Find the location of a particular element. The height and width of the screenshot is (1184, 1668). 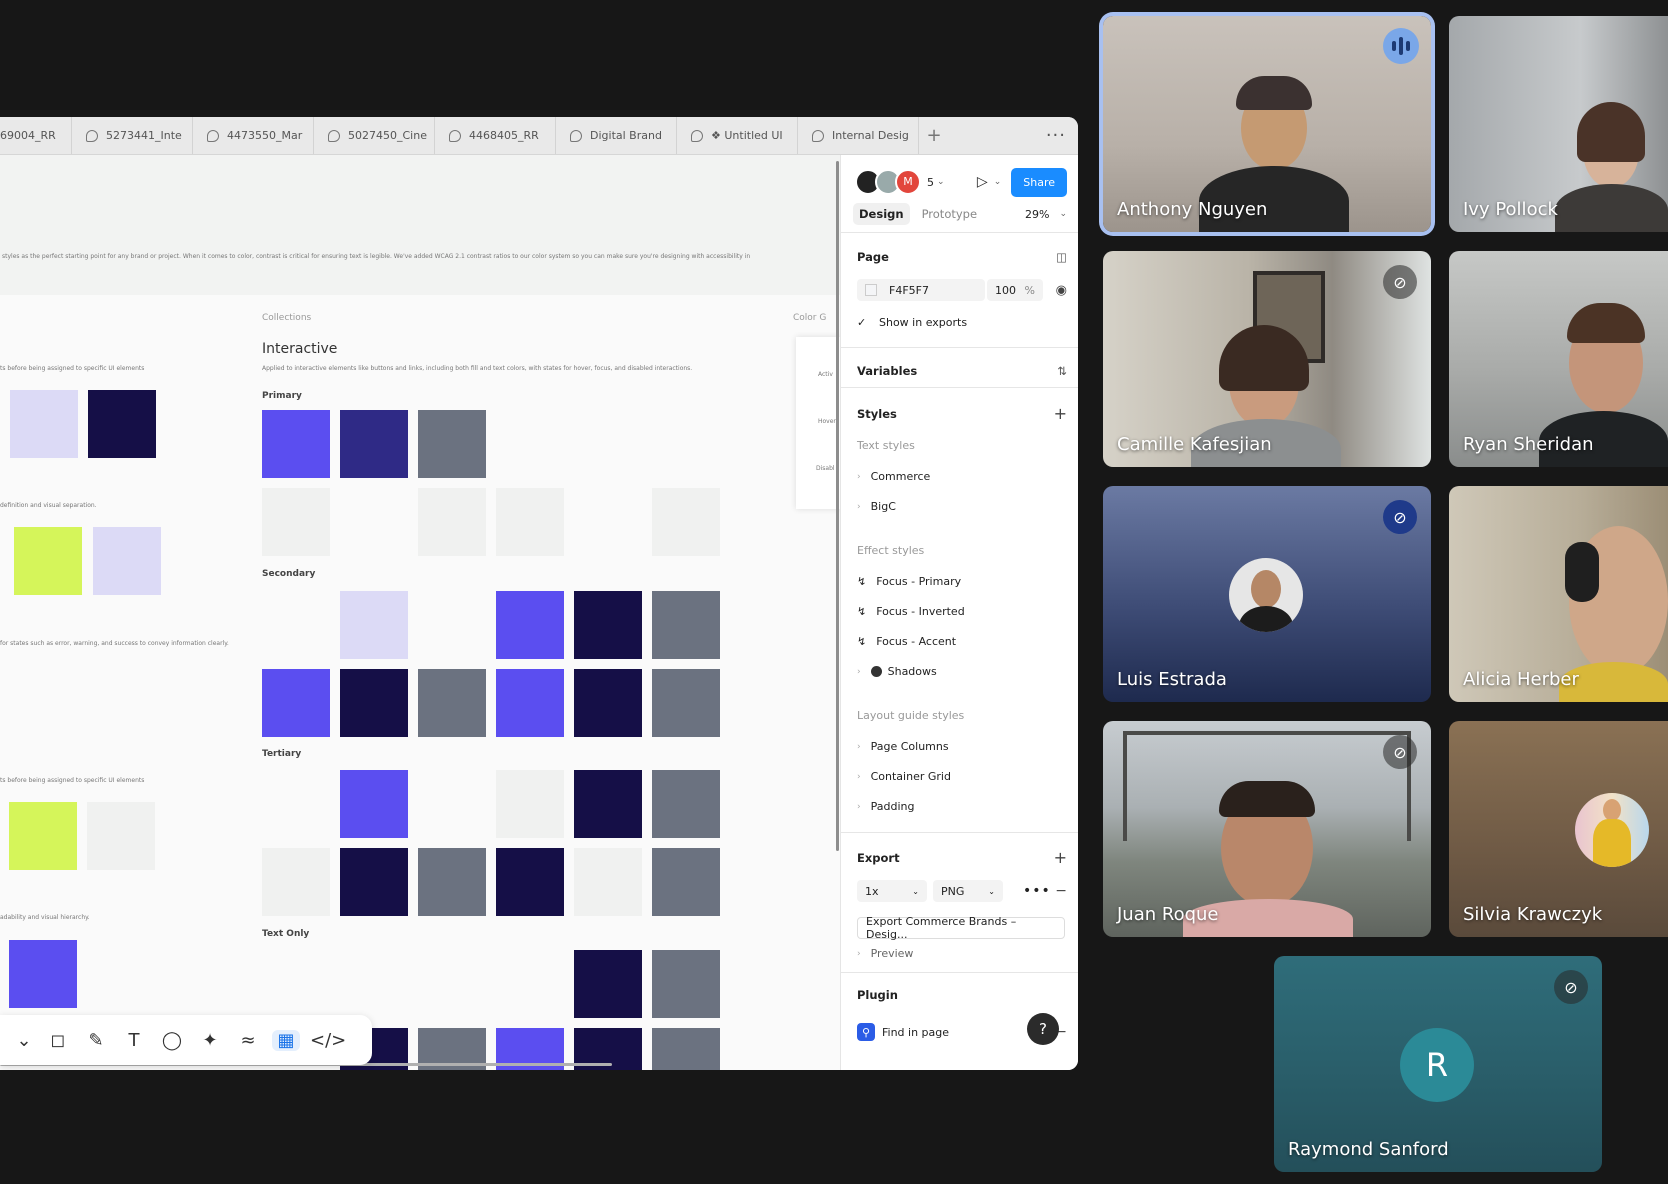

participant-tile: Ryan Sheridan is located at coordinates (1558, 359).